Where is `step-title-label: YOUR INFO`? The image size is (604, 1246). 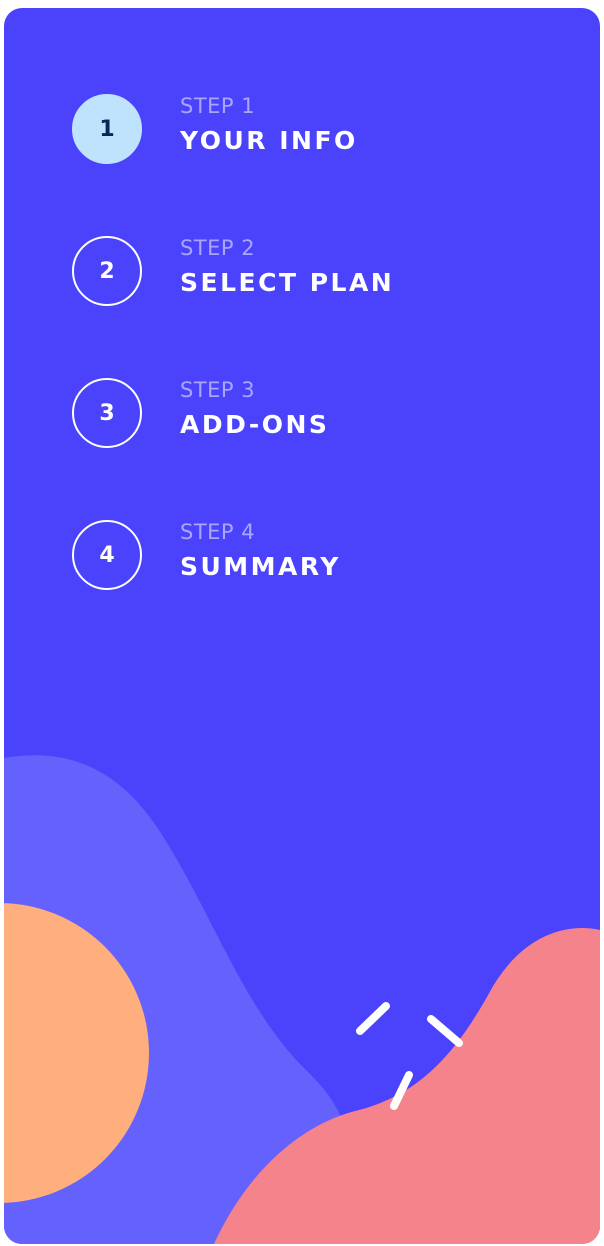 step-title-label: YOUR INFO is located at coordinates (269, 140).